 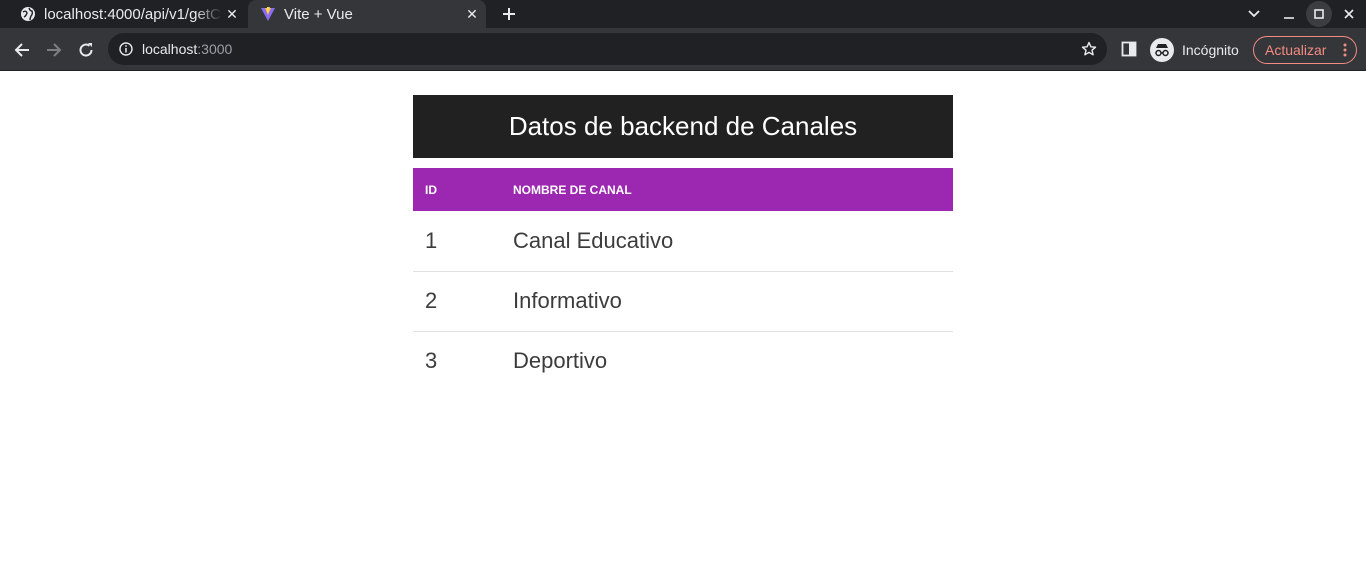 What do you see at coordinates (431, 240) in the screenshot?
I see `cell-id: 1` at bounding box center [431, 240].